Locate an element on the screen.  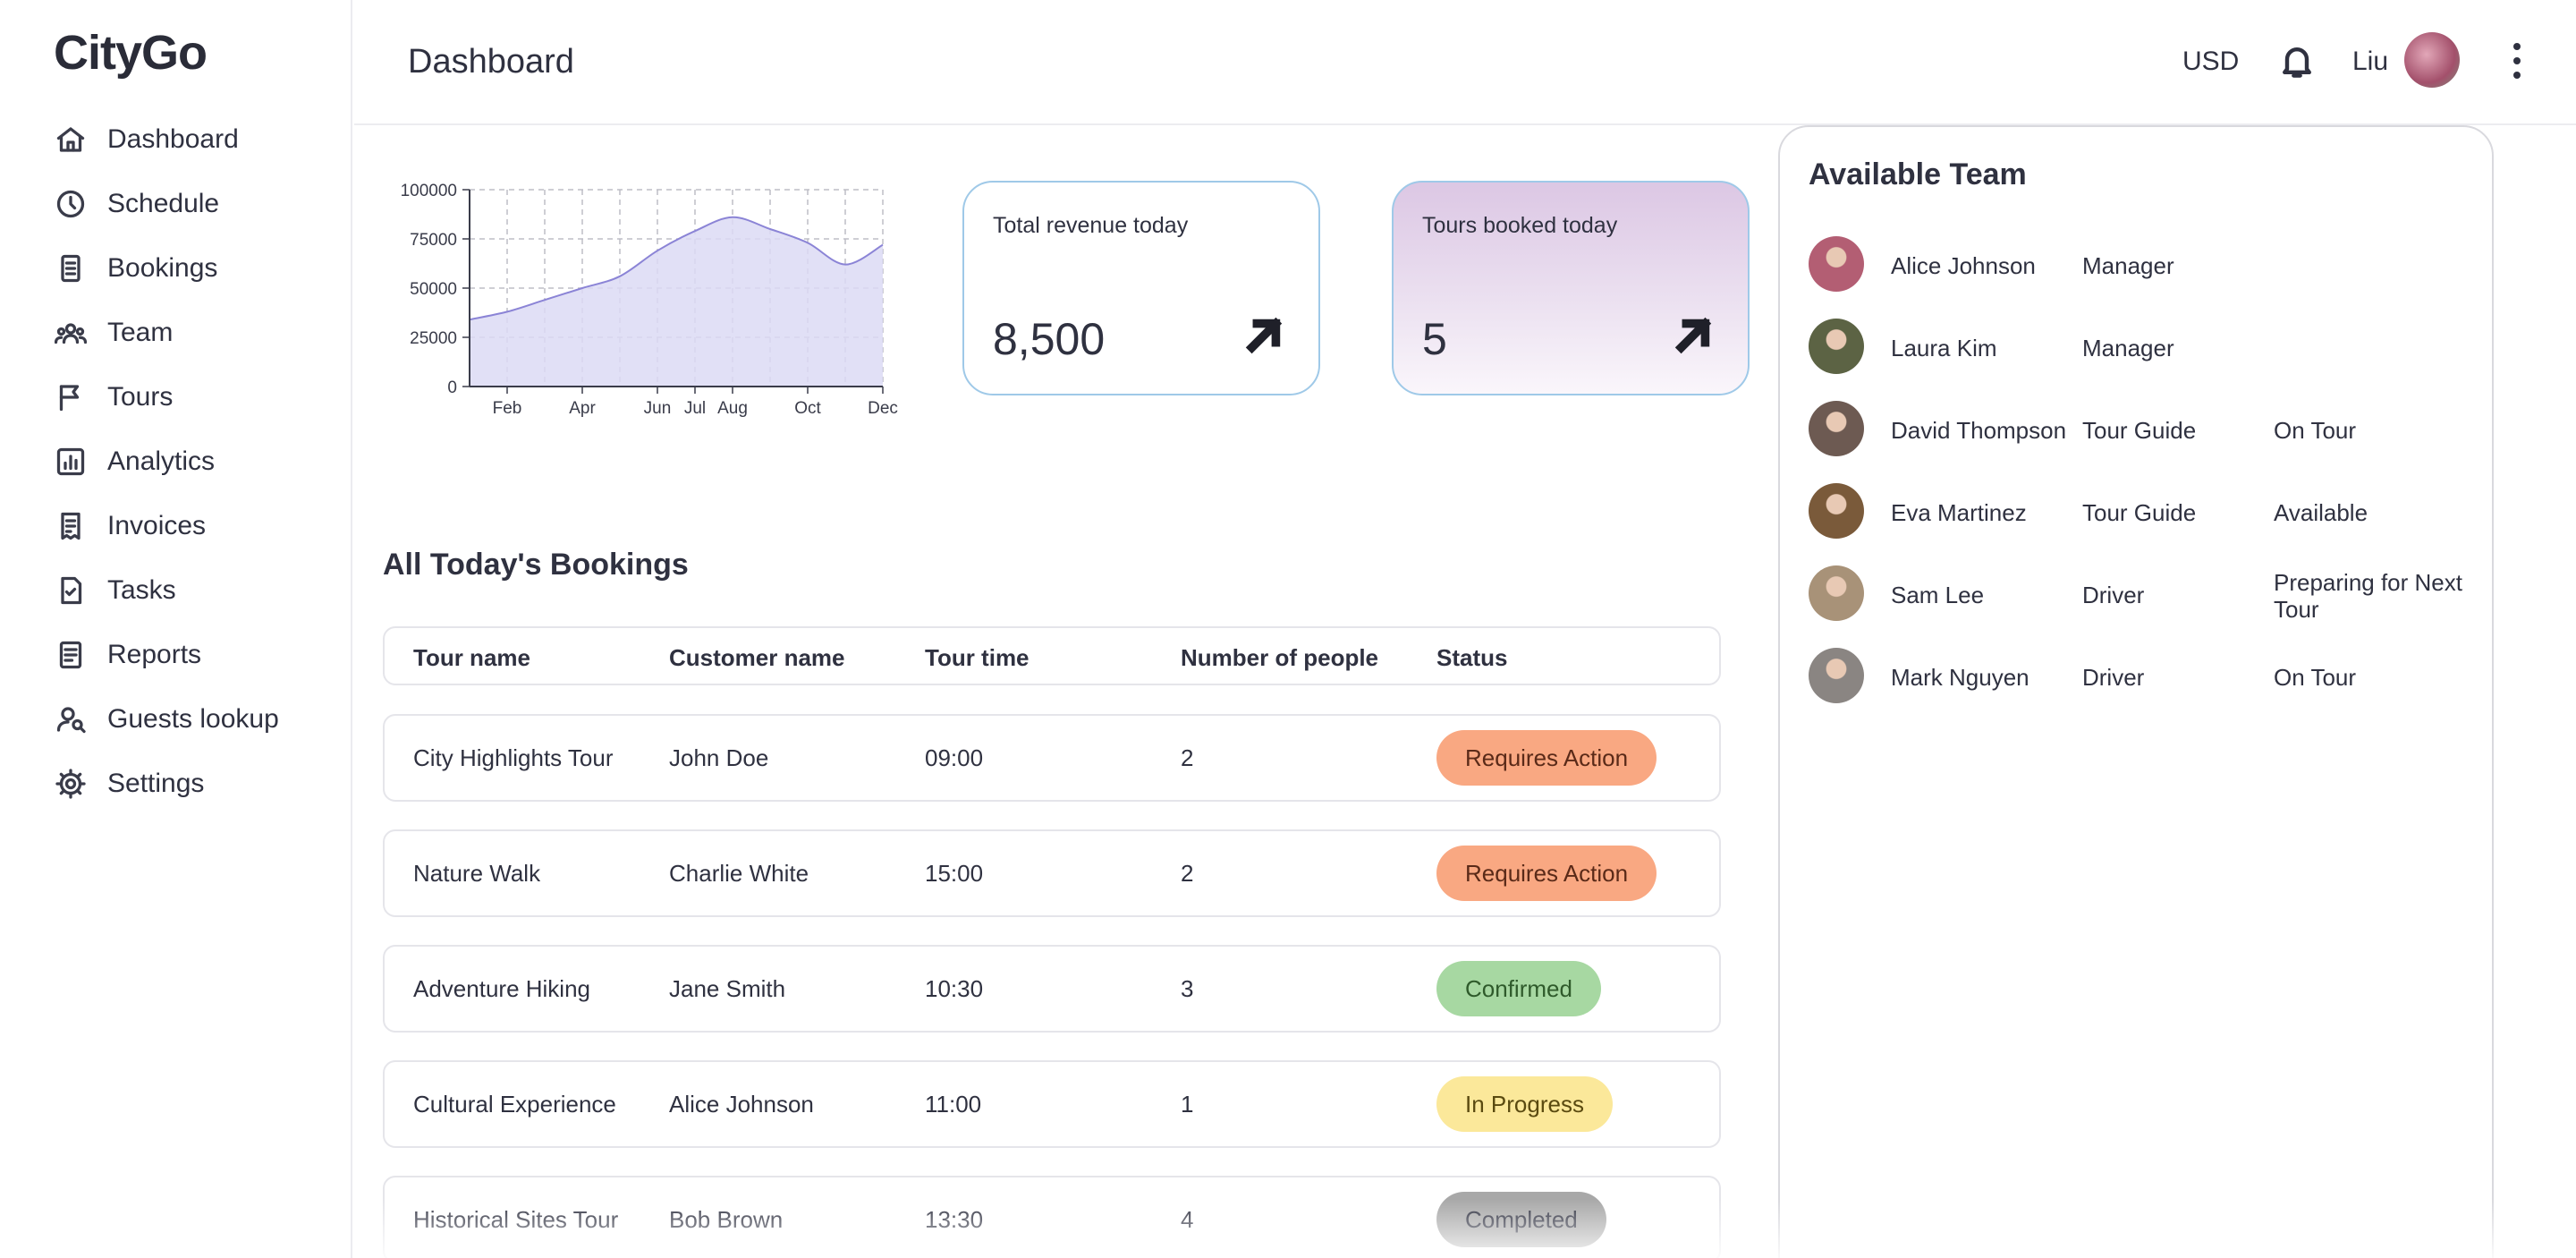
team-member: Sam Lee Driver Preparing for Next Tour is located at coordinates (2139, 594).